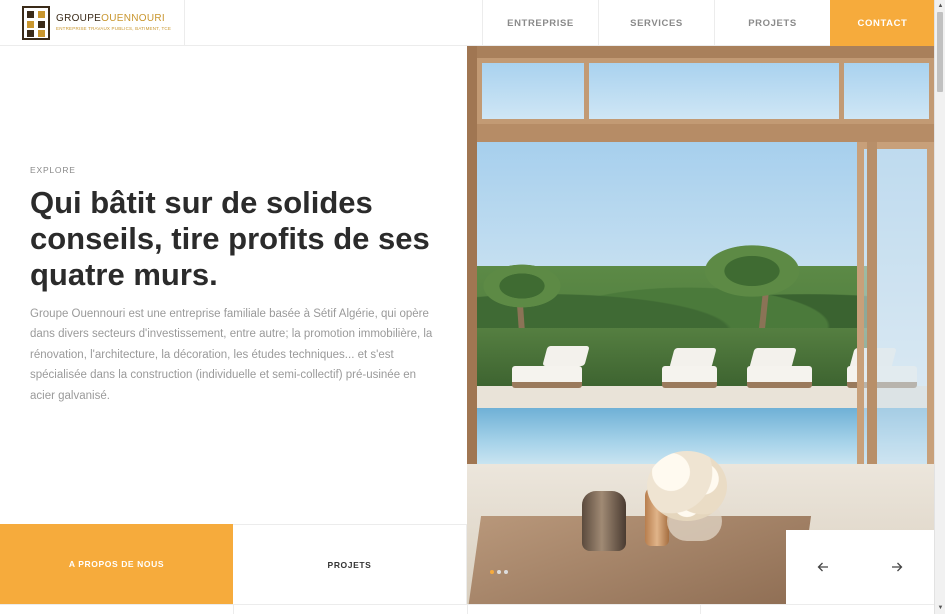 This screenshot has height=614, width=945. I want to click on arrow-left-icon, so click(822, 567).